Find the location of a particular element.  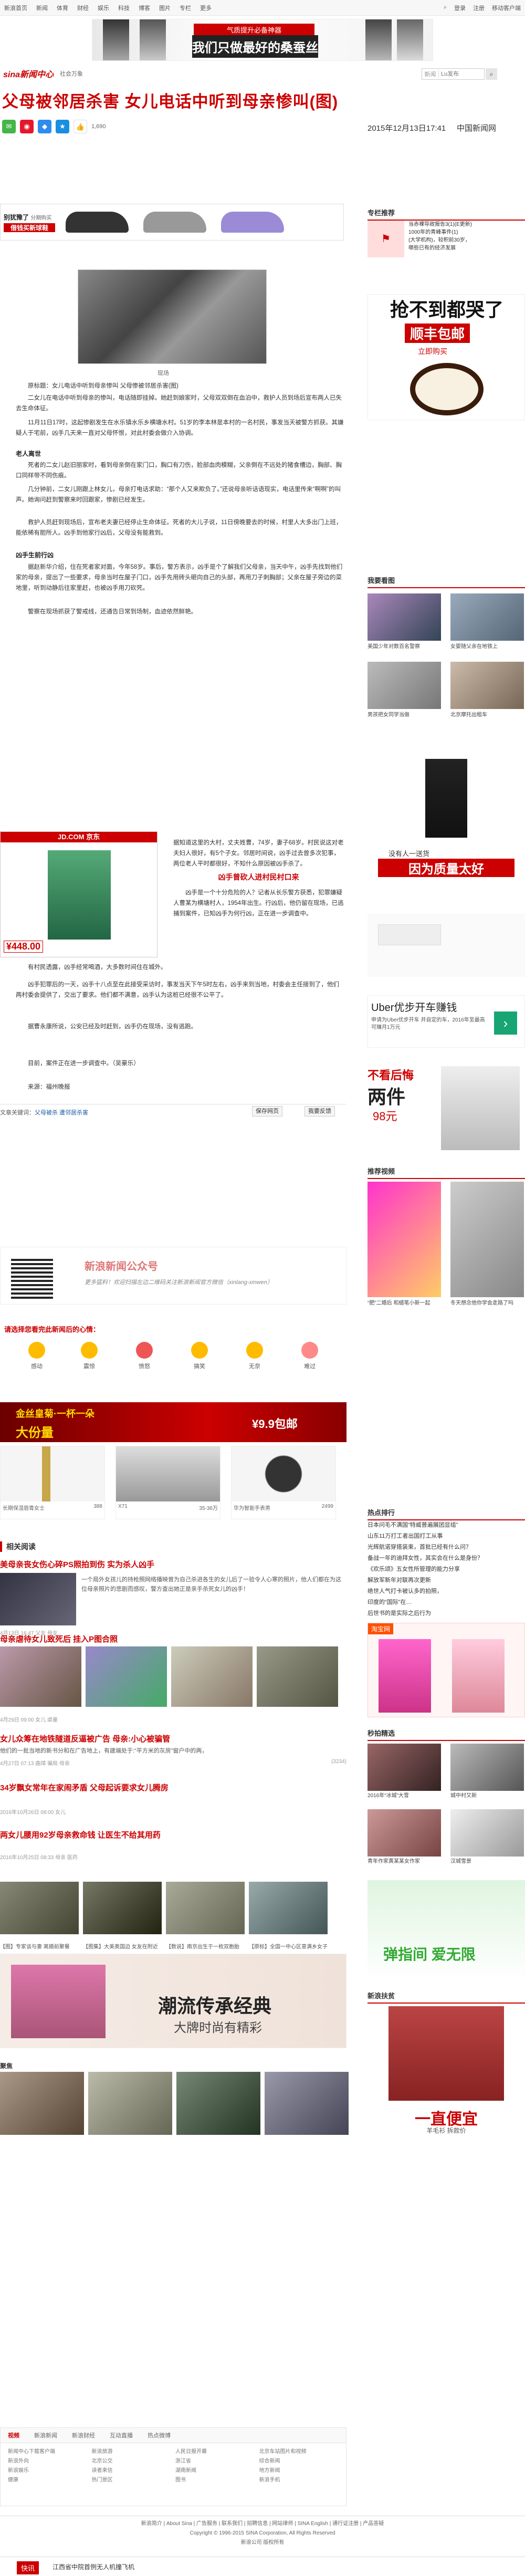

bottom-nav-link: 新闻中心下载客户端 is located at coordinates (48, 2452).